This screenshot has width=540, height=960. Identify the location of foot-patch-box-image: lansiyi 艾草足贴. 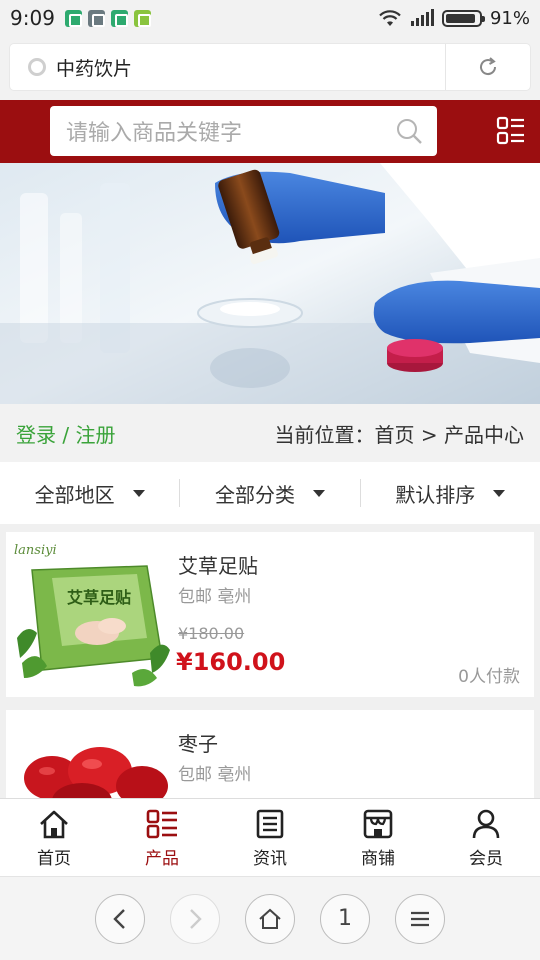
(92, 614).